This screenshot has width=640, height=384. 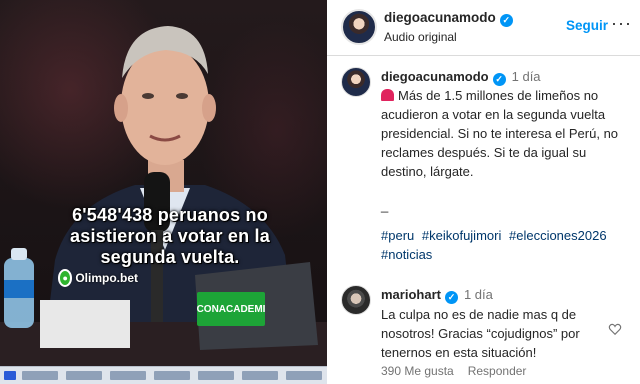 I want to click on sponsor-banner: CONACADEMI, so click(x=231, y=309).